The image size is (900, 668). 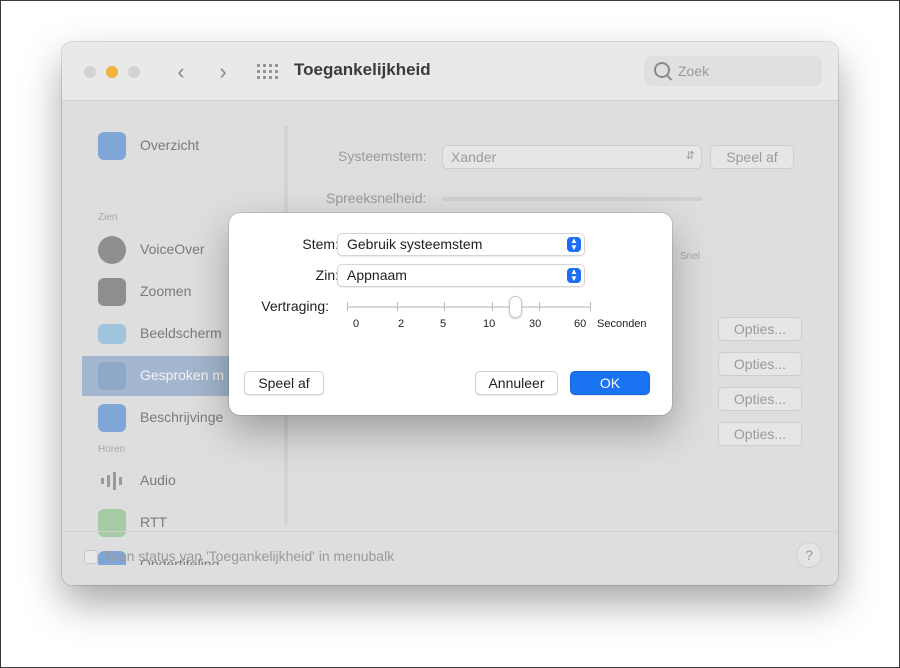 I want to click on speel-af-button: Speel af, so click(x=284, y=383).